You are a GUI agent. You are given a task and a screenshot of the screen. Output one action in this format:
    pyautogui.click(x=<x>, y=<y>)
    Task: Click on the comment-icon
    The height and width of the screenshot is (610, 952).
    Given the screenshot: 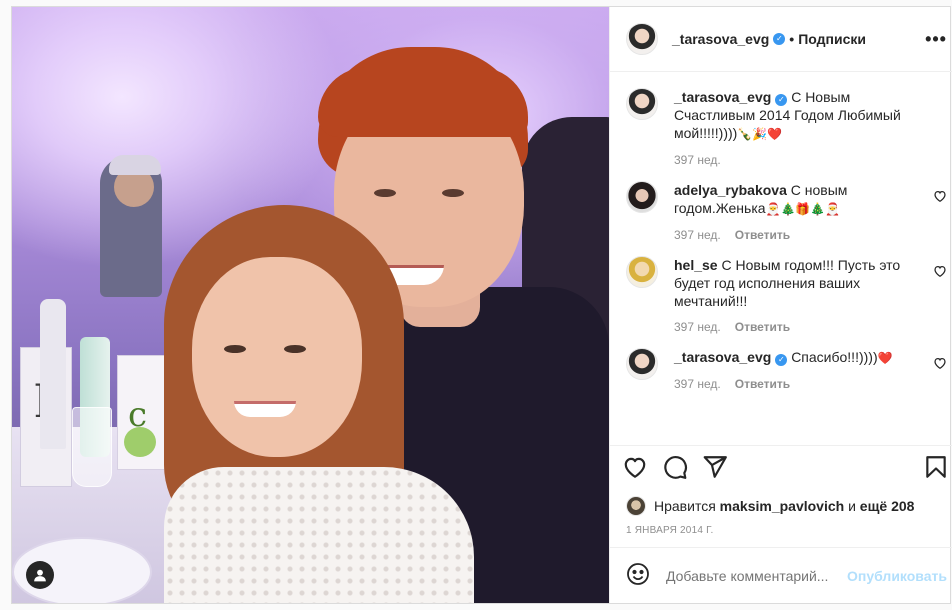 What is the action you would take?
    pyautogui.click(x=676, y=468)
    